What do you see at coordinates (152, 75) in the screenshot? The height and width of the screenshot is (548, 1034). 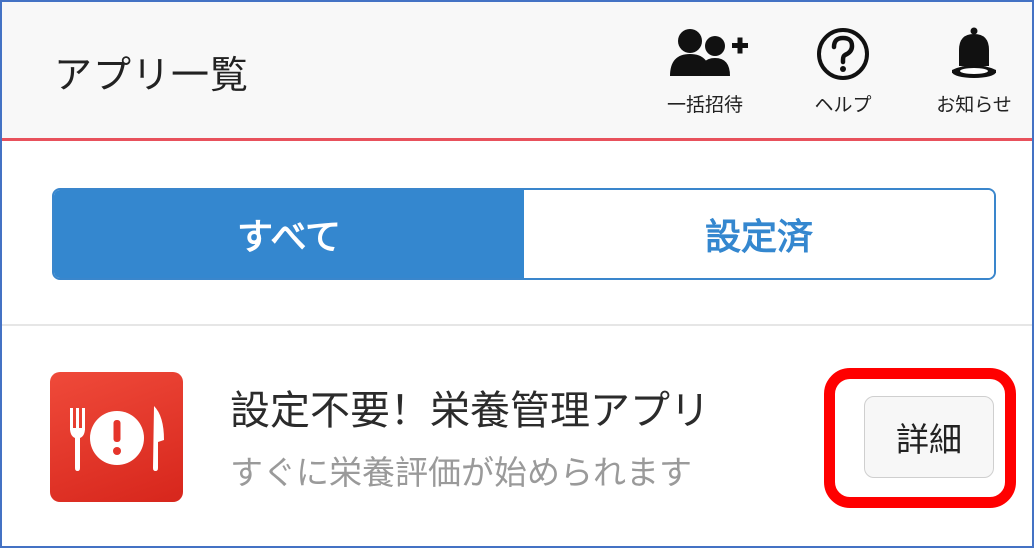 I see `page-title: アプリ一覧` at bounding box center [152, 75].